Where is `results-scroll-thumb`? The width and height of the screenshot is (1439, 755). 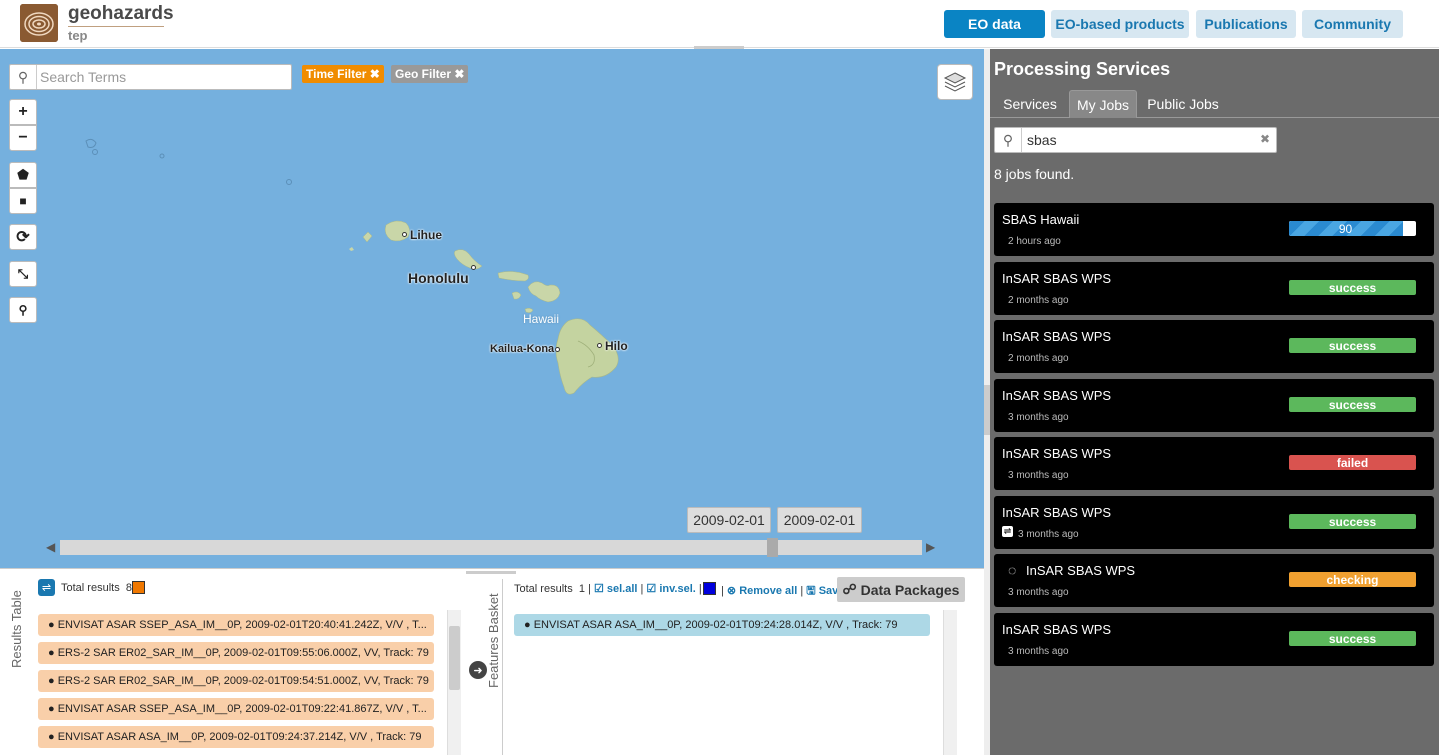 results-scroll-thumb is located at coordinates (454, 658).